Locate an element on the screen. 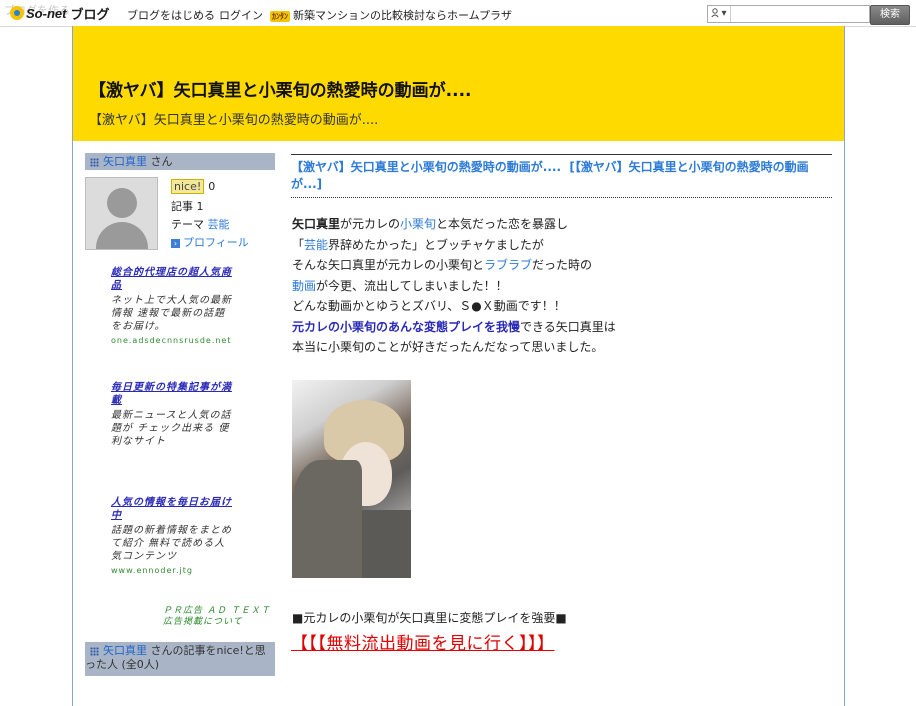 The image size is (916, 706). article-text: と本気だった恋を暴露し is located at coordinates (502, 224).